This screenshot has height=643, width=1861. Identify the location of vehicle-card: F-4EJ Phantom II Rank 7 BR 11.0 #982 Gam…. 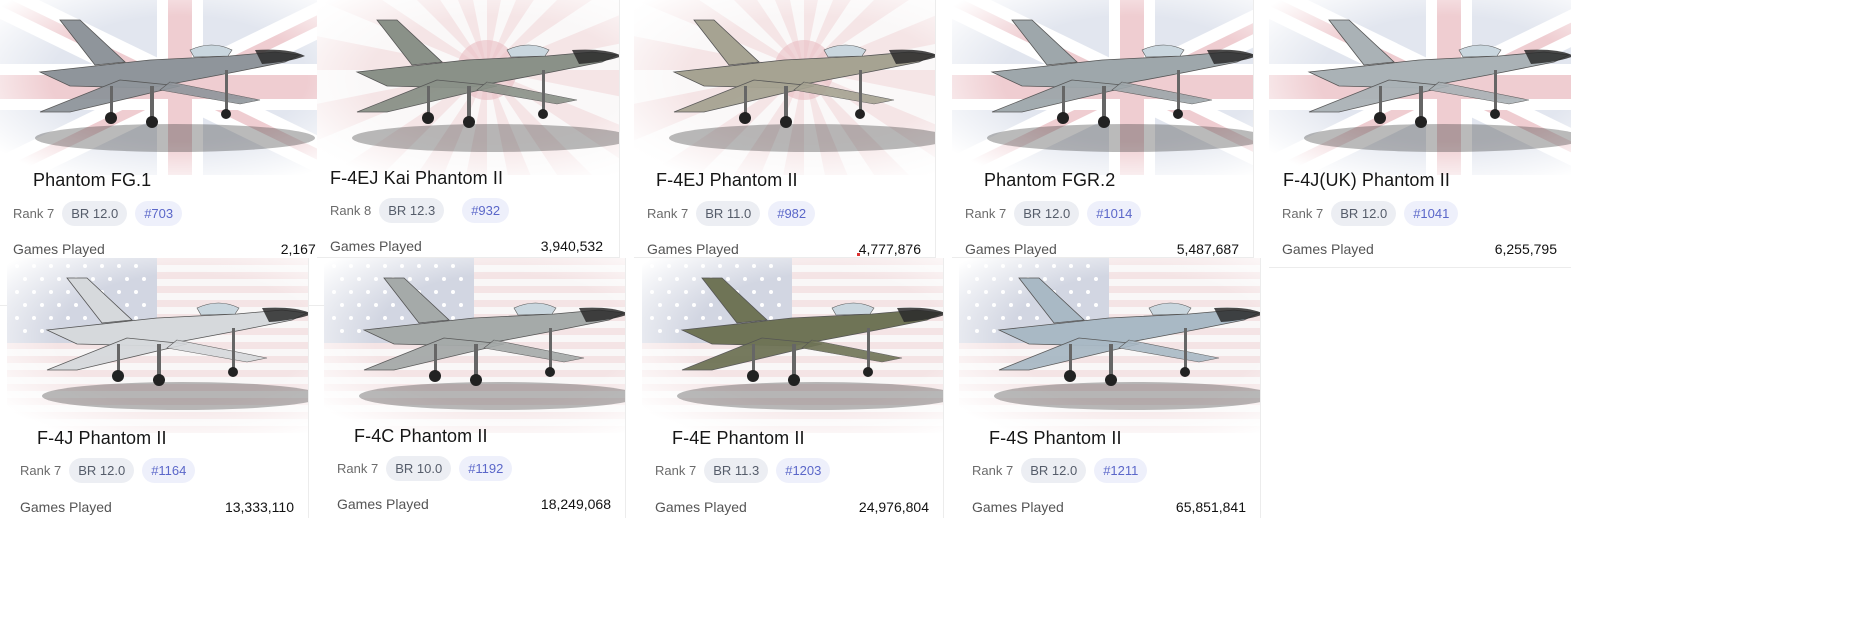
(785, 129).